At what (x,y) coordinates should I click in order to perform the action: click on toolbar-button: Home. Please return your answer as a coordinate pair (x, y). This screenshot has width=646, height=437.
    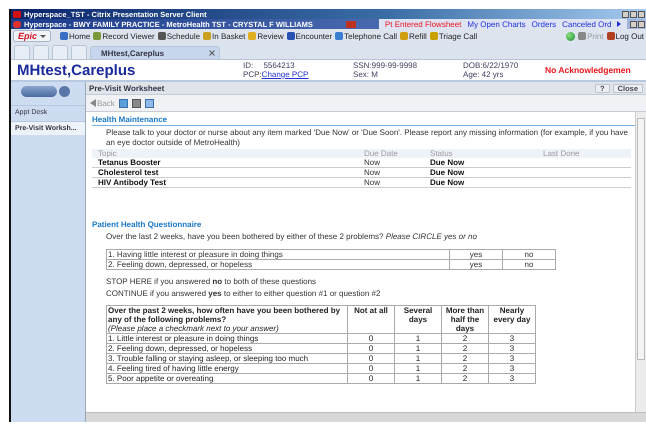
    Looking at the image, I should click on (75, 36).